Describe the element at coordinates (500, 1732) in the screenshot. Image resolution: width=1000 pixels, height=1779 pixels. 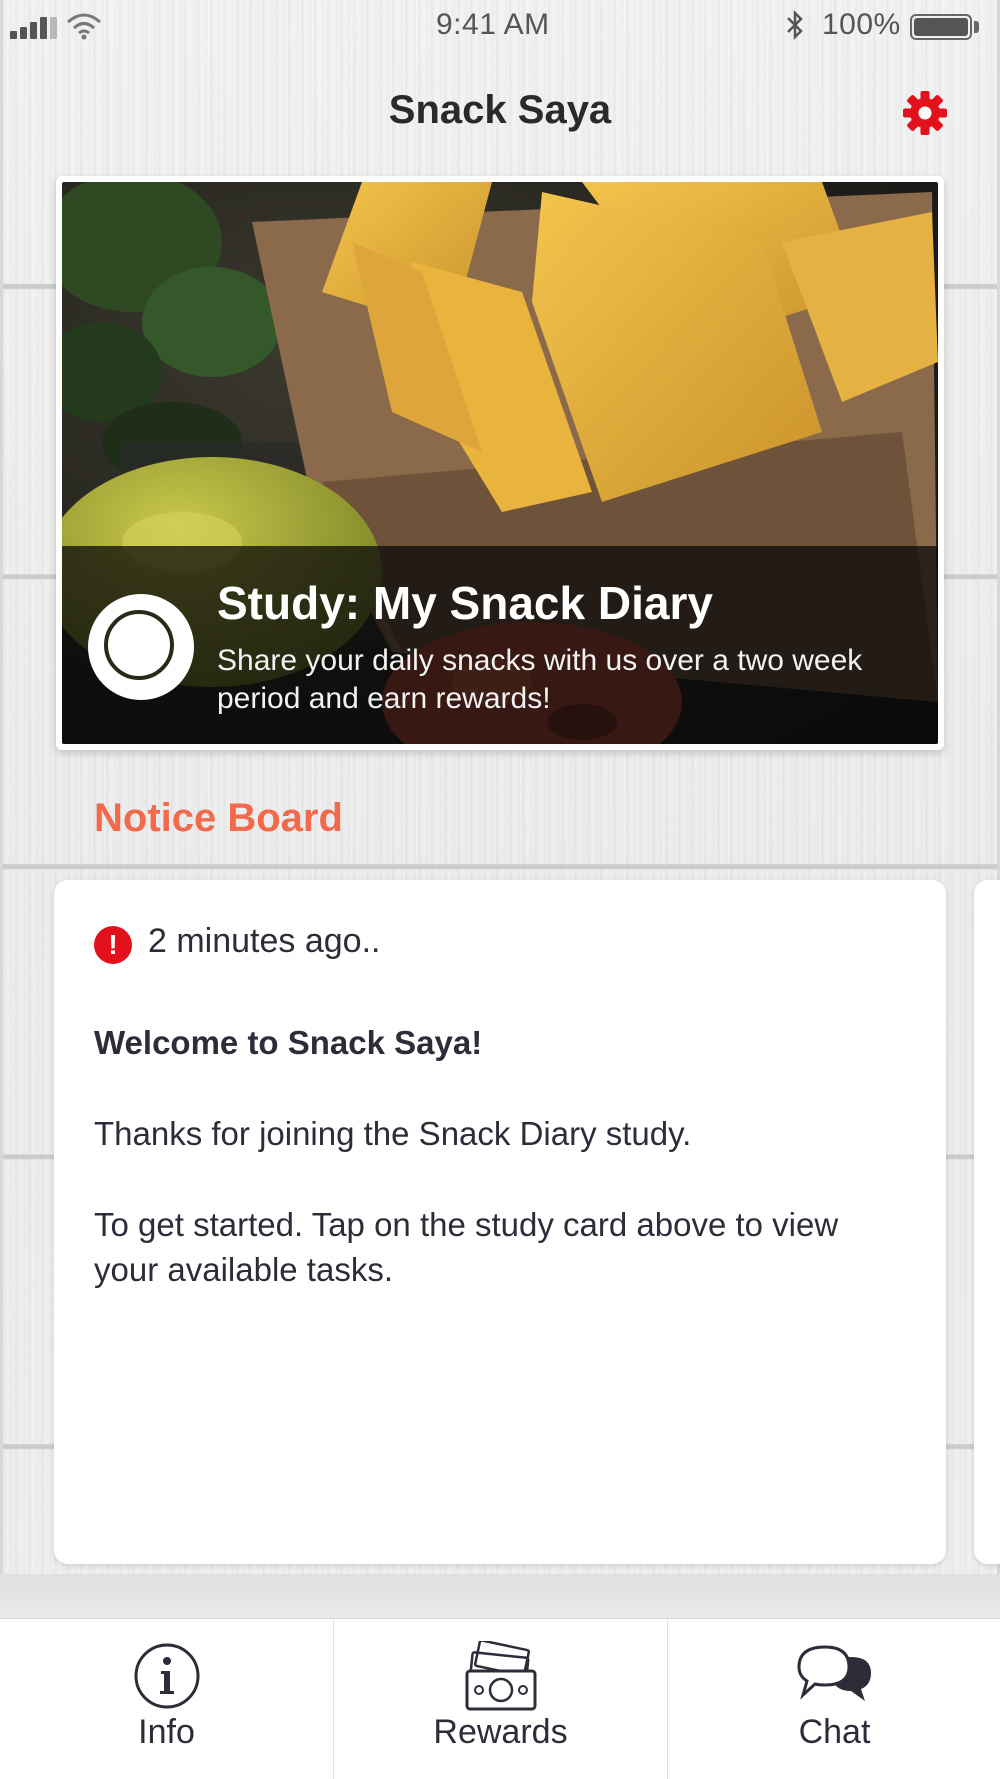
I see `tab-rewards-label: Rewards` at that location.